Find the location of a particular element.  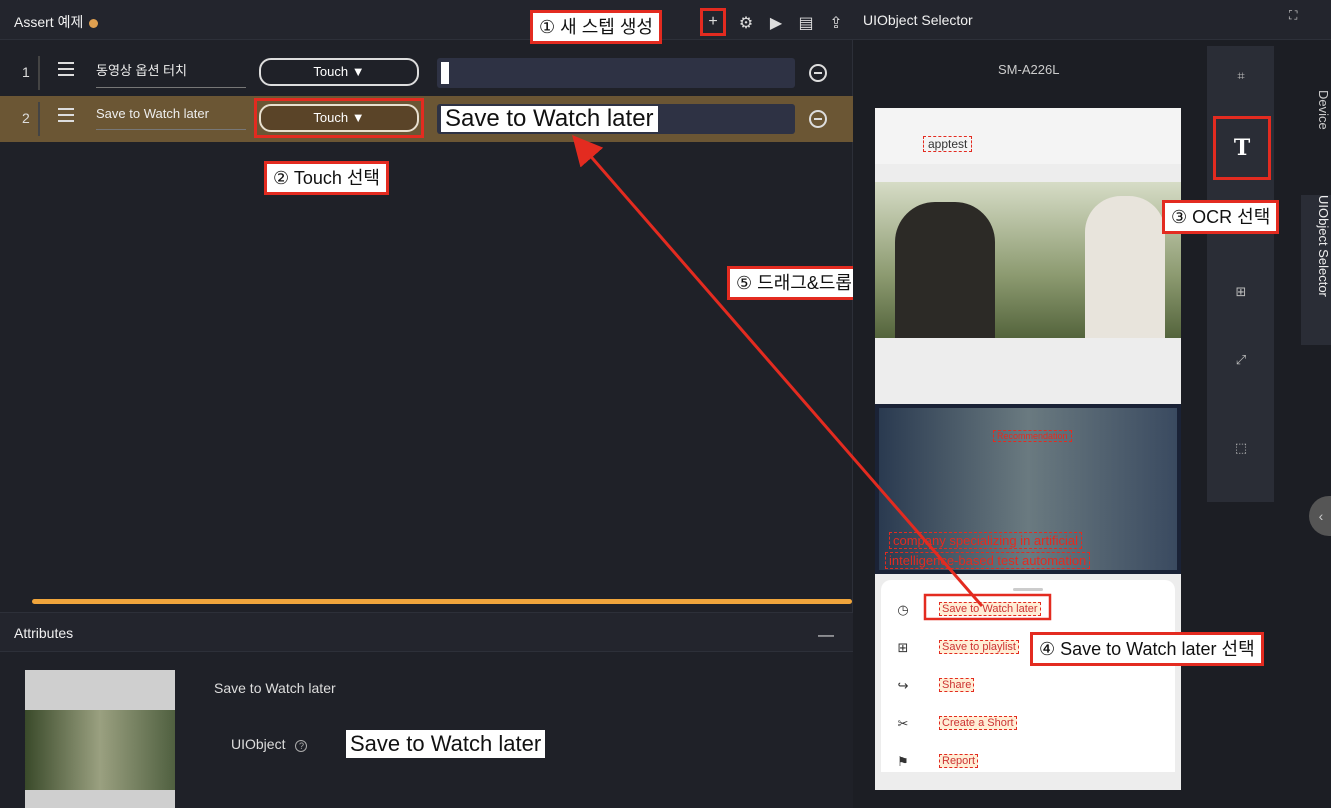

plus-icon: + is located at coordinates (713, 22).